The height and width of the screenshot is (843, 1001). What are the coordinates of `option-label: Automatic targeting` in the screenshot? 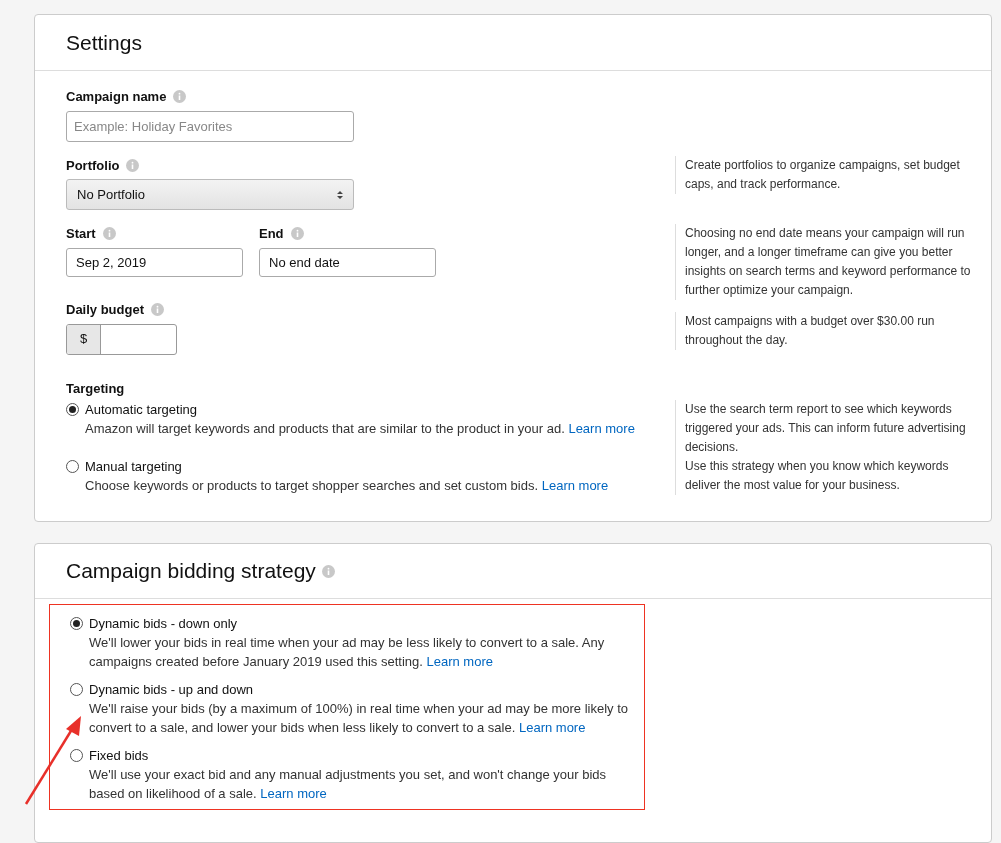 It's located at (360, 409).